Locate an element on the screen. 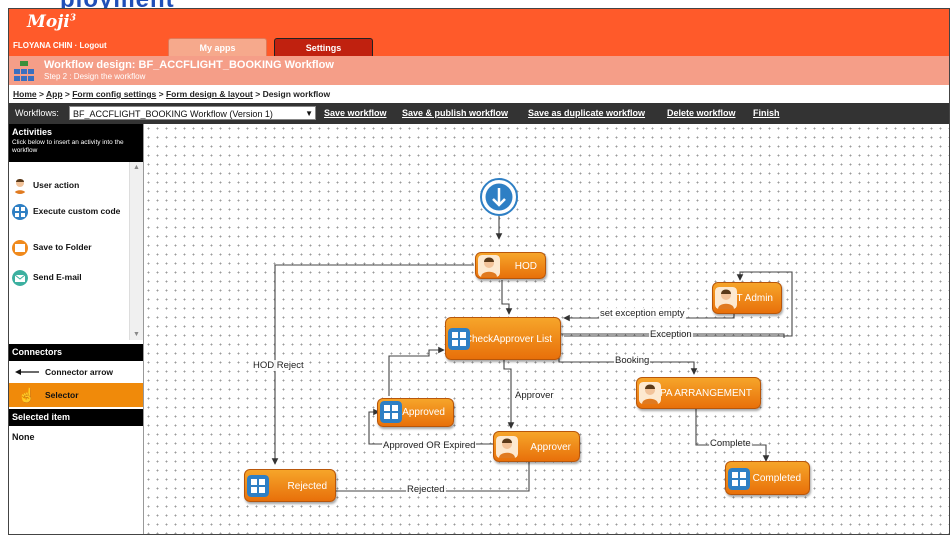 Image resolution: width=951 pixels, height=535 pixels. edge-hod-reject is located at coordinates (372, 364).